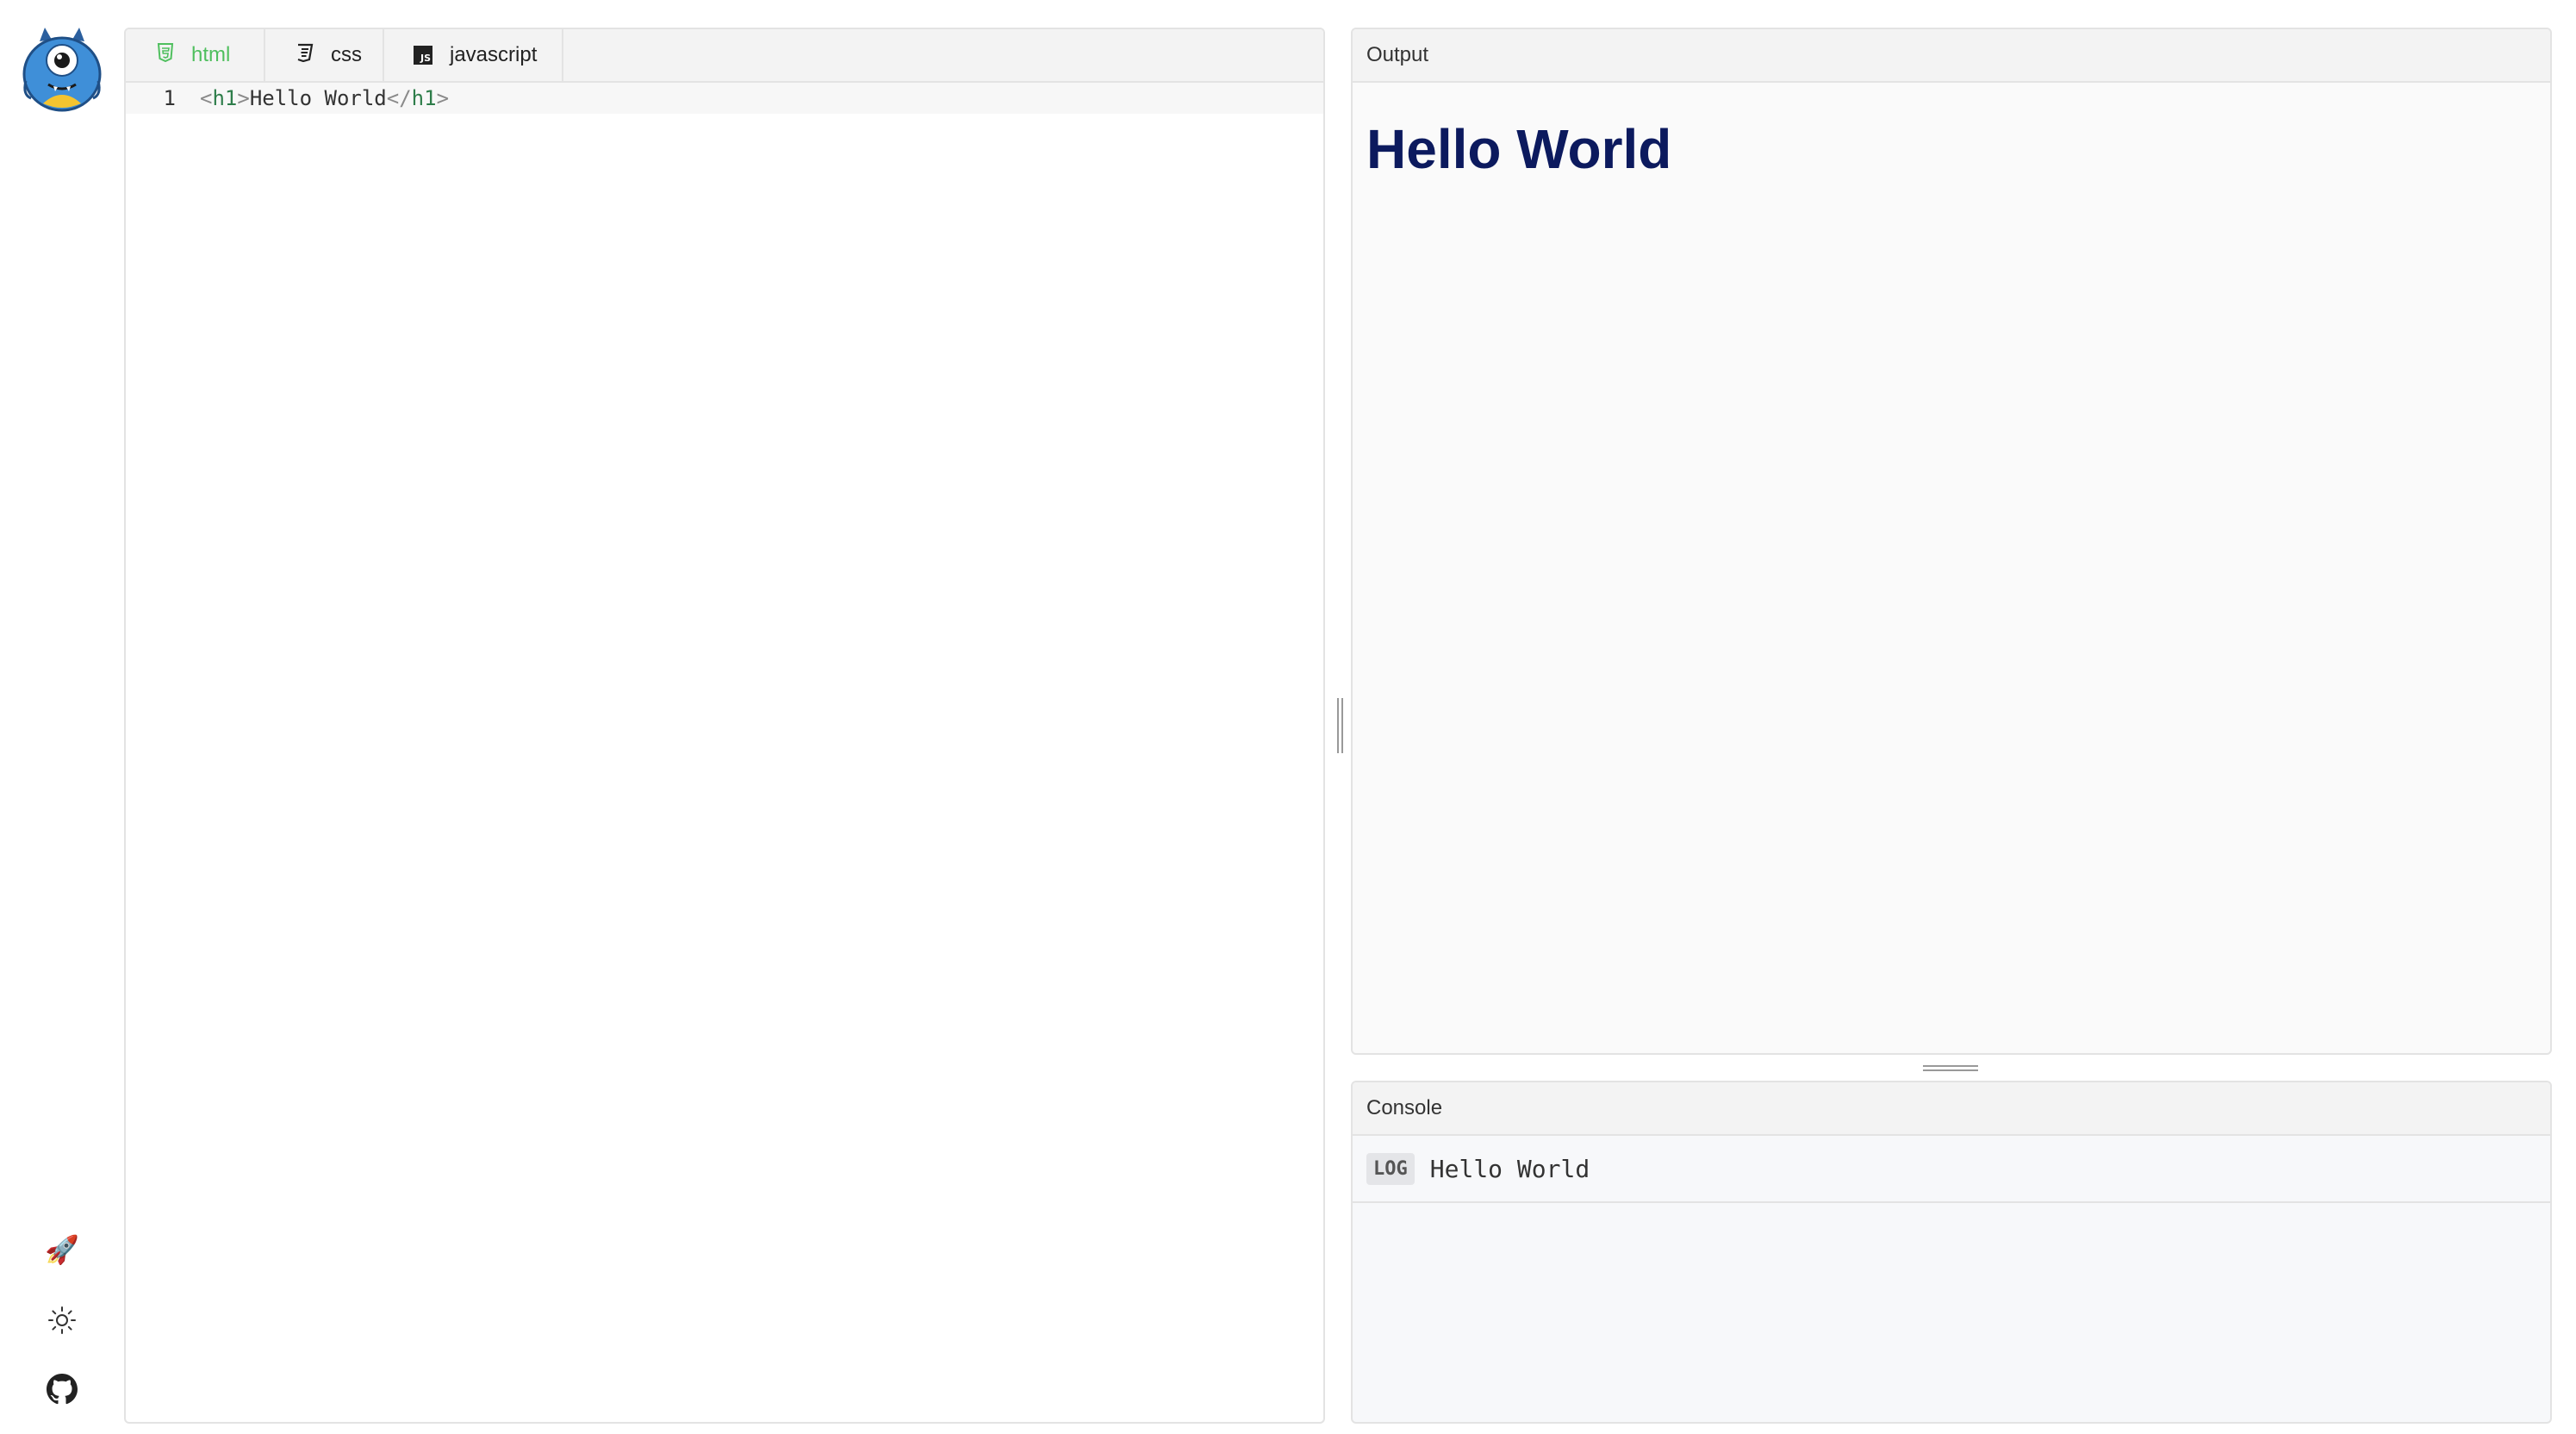 This screenshot has height=1434, width=2576. I want to click on code-editor: 1 <h1>Hello World</h1>, so click(725, 98).